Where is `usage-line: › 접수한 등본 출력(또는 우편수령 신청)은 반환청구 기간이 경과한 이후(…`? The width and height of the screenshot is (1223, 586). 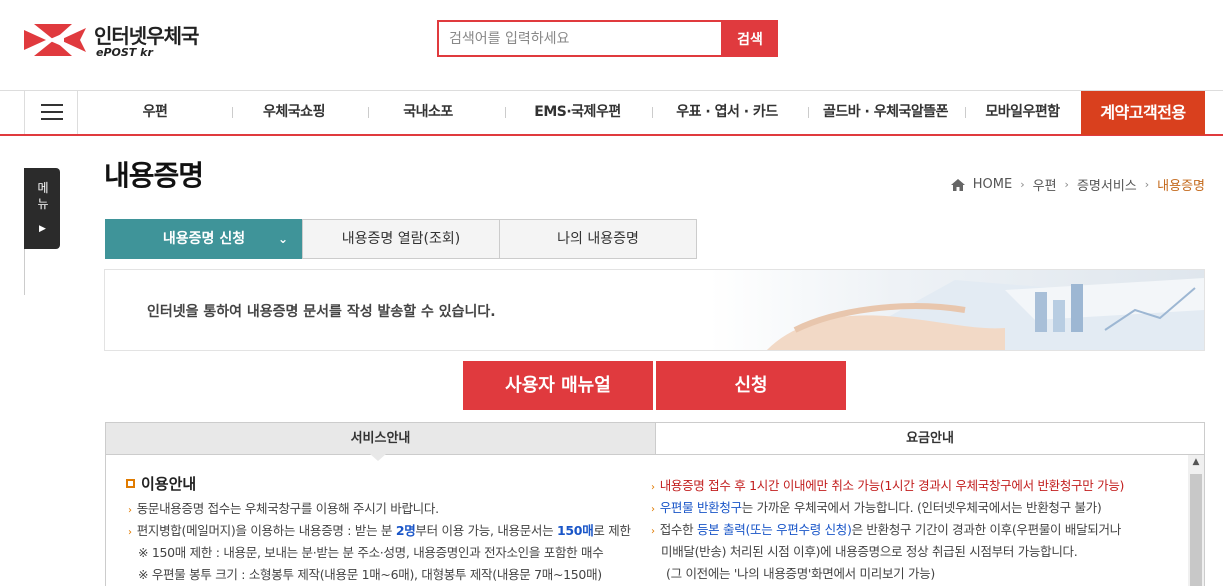 usage-line: › 접수한 등본 출력(또는 우편수령 신청)은 반환청구 기간이 경과한 이후(… is located at coordinates (886, 529).